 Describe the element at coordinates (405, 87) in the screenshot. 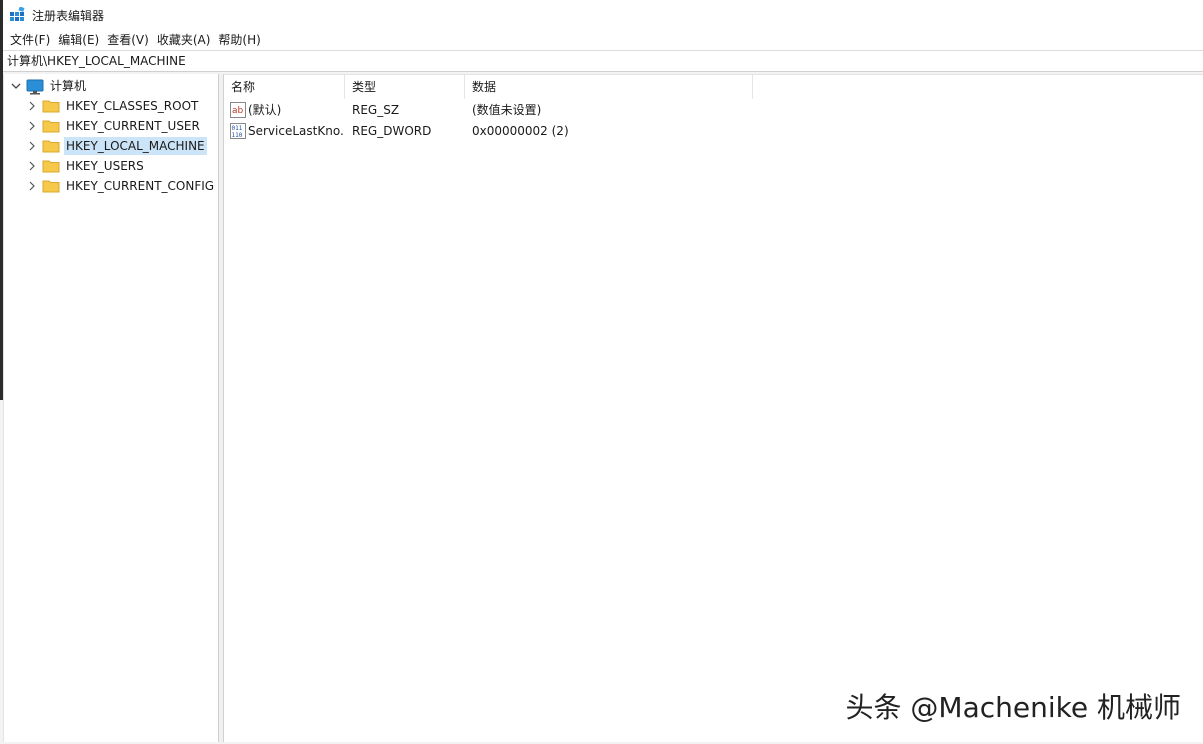

I see `column-header-type: 类型` at that location.